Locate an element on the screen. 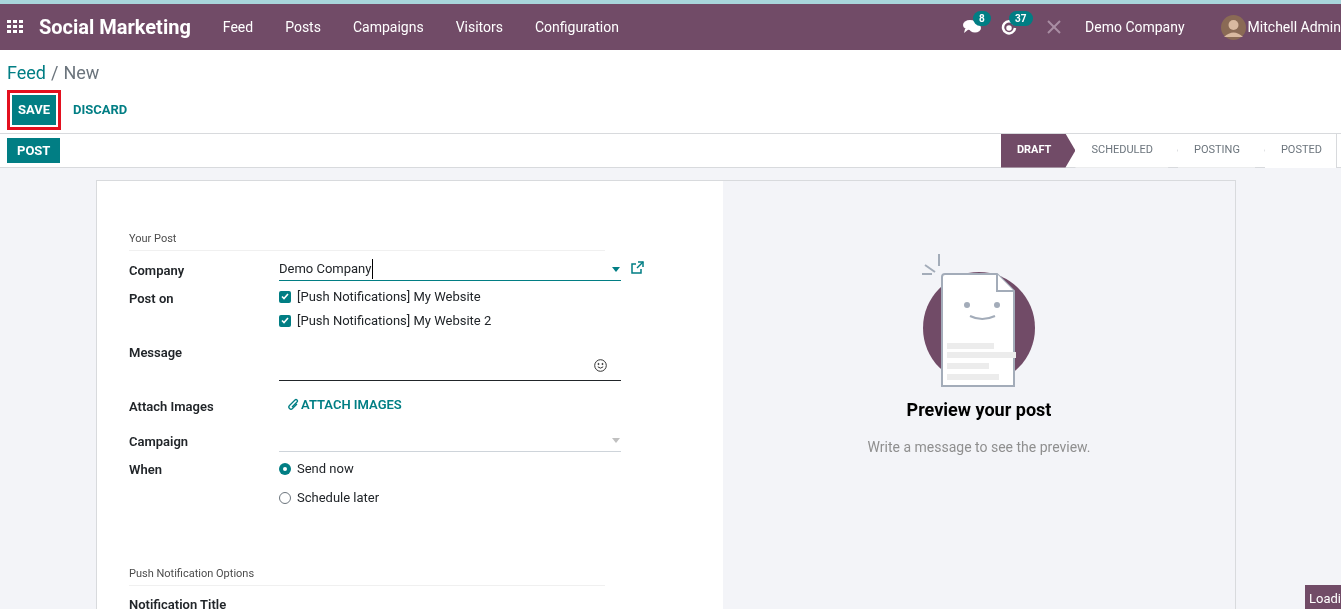 The width and height of the screenshot is (1341, 609). field-label: When is located at coordinates (146, 470).